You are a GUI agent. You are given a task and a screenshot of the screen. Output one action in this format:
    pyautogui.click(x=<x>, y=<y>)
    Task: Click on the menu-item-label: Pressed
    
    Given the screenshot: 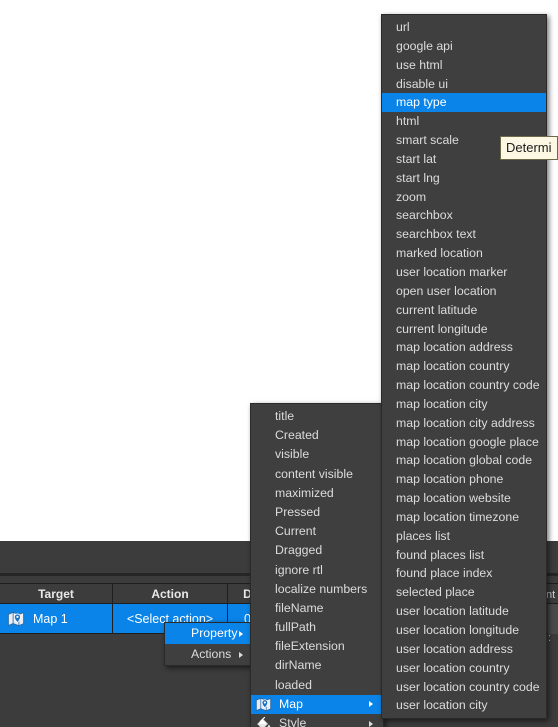 What is the action you would take?
    pyautogui.click(x=298, y=511)
    